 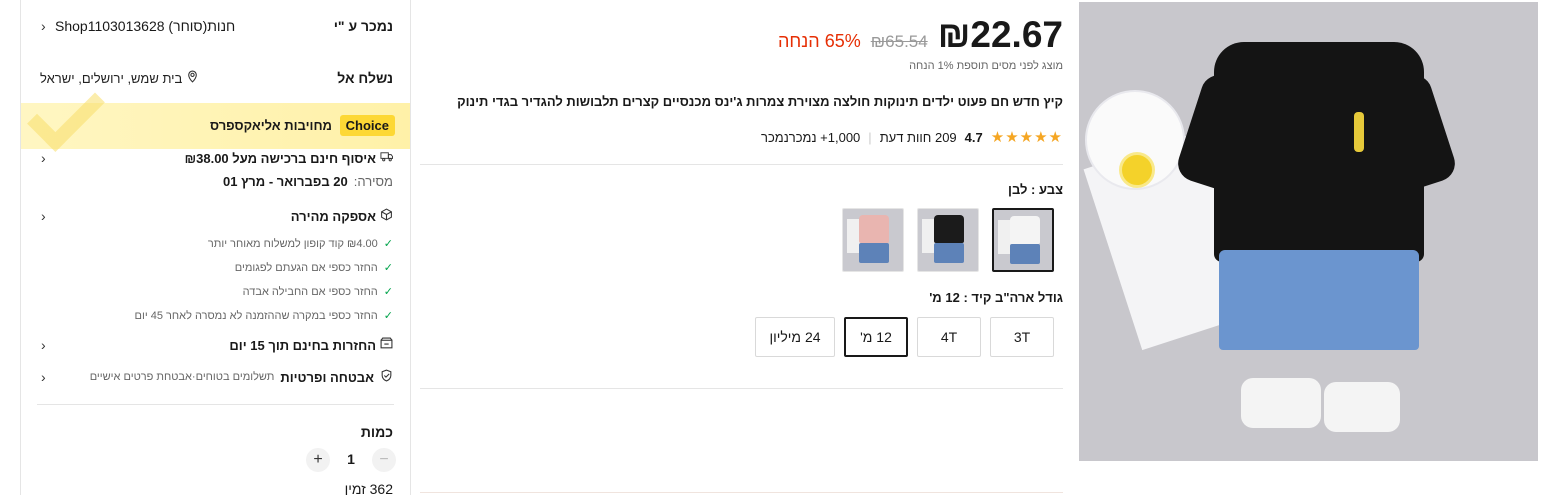 What do you see at coordinates (386, 345) in the screenshot?
I see `return-box-icon` at bounding box center [386, 345].